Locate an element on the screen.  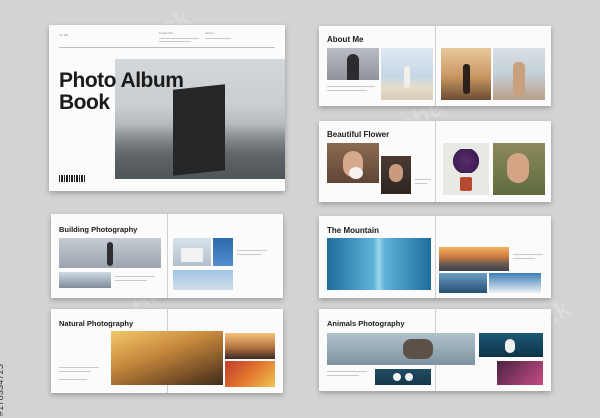
photo-mountain-sunset is located at coordinates (474, 259).